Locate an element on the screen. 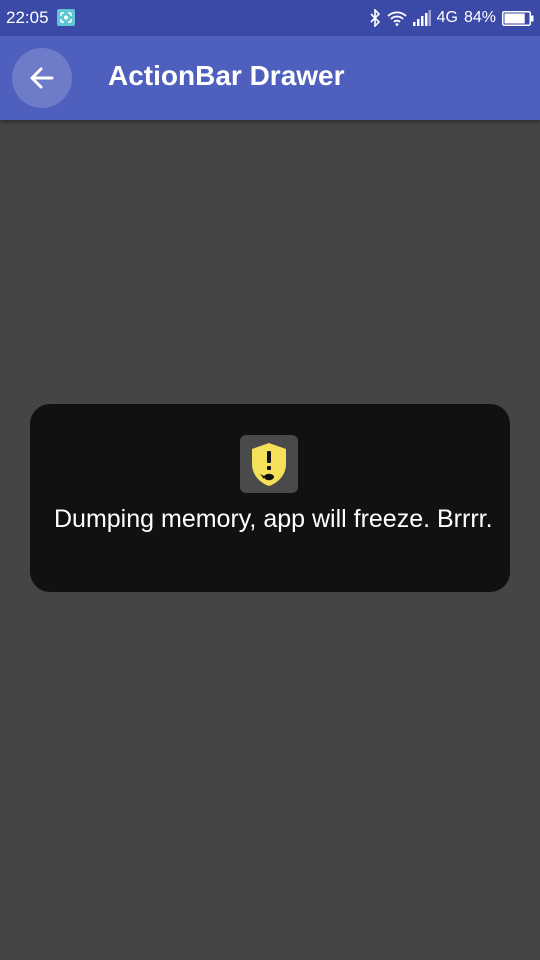 The height and width of the screenshot is (960, 540). wifi-icon is located at coordinates (397, 18).